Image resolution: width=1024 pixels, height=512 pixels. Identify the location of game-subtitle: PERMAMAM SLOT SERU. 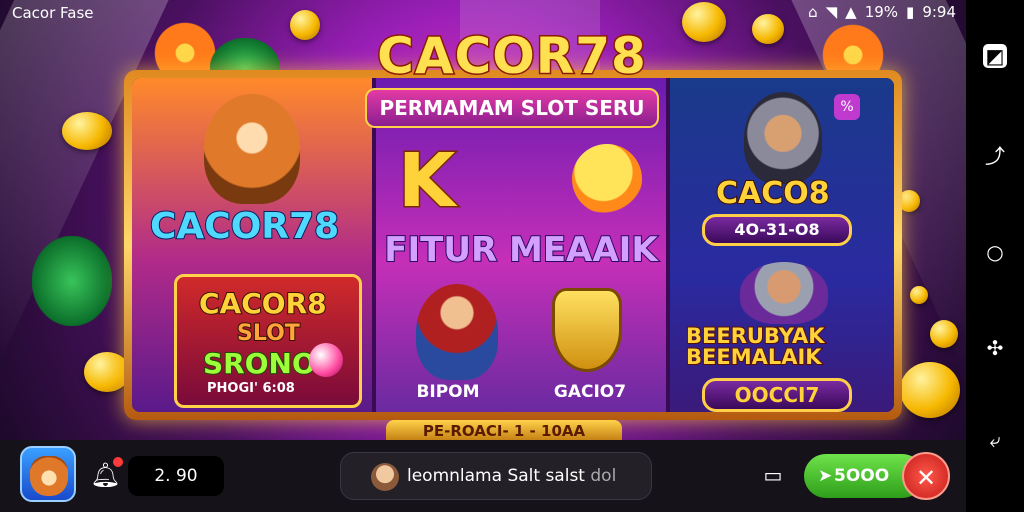
(512, 108).